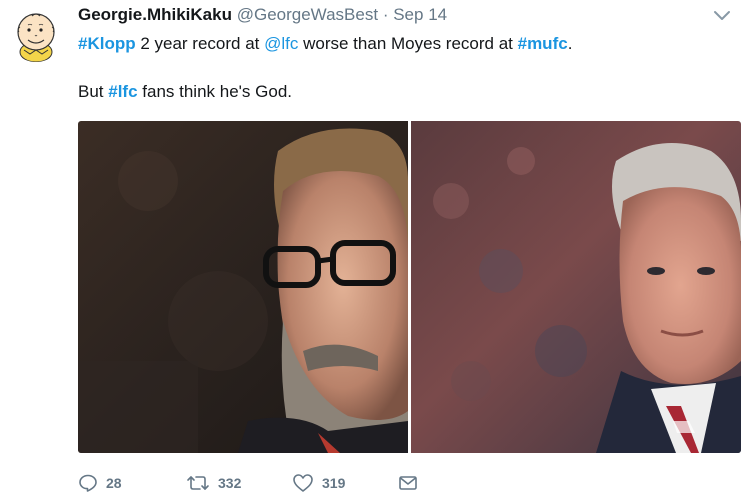 The width and height of the screenshot is (750, 501). What do you see at coordinates (88, 483) in the screenshot?
I see `reply-icon` at bounding box center [88, 483].